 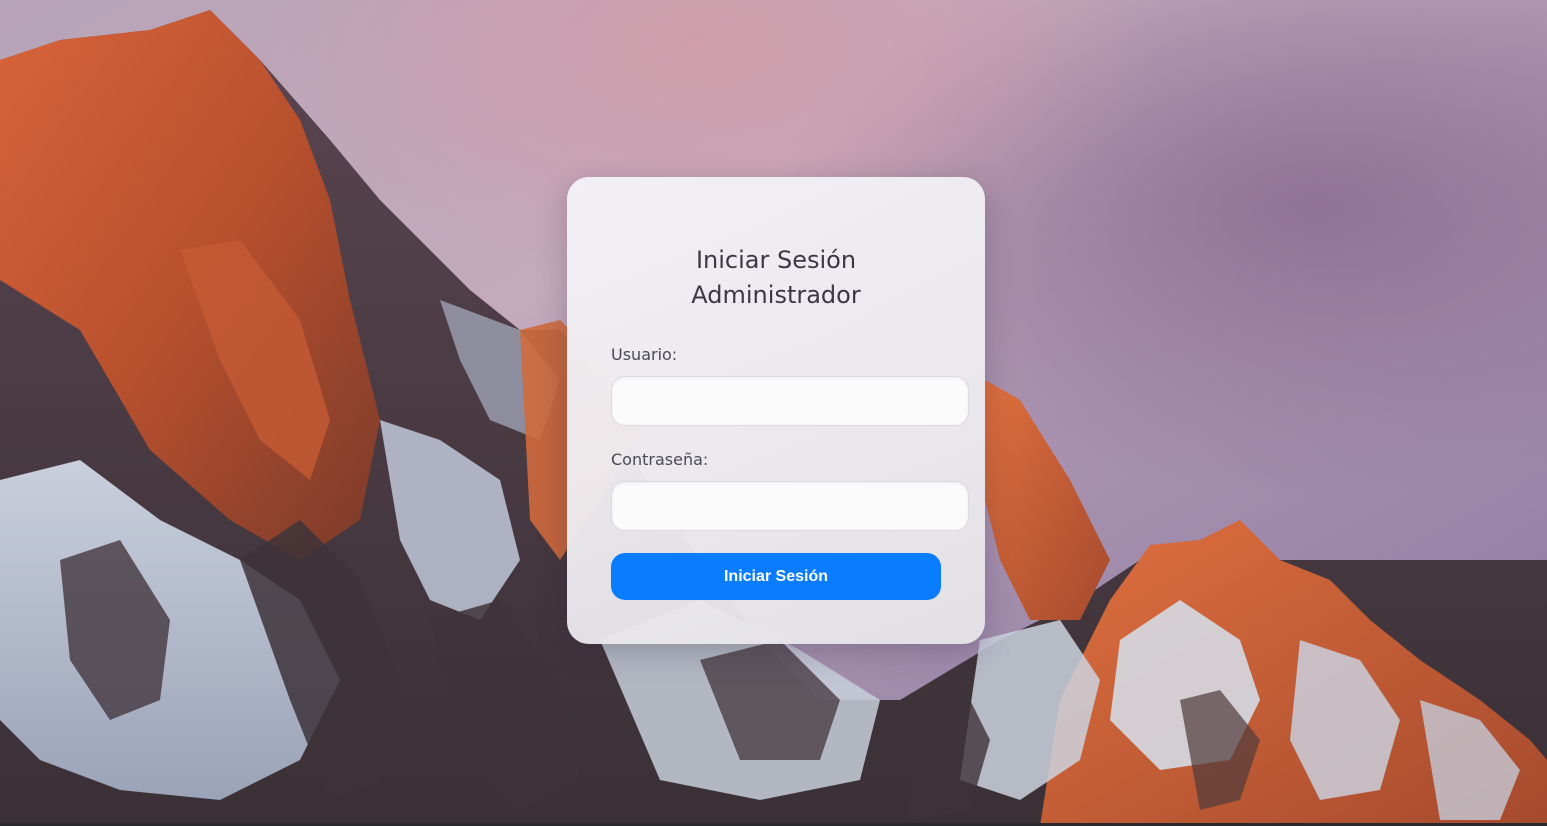 I want to click on username-label: Usuario:, so click(x=644, y=354).